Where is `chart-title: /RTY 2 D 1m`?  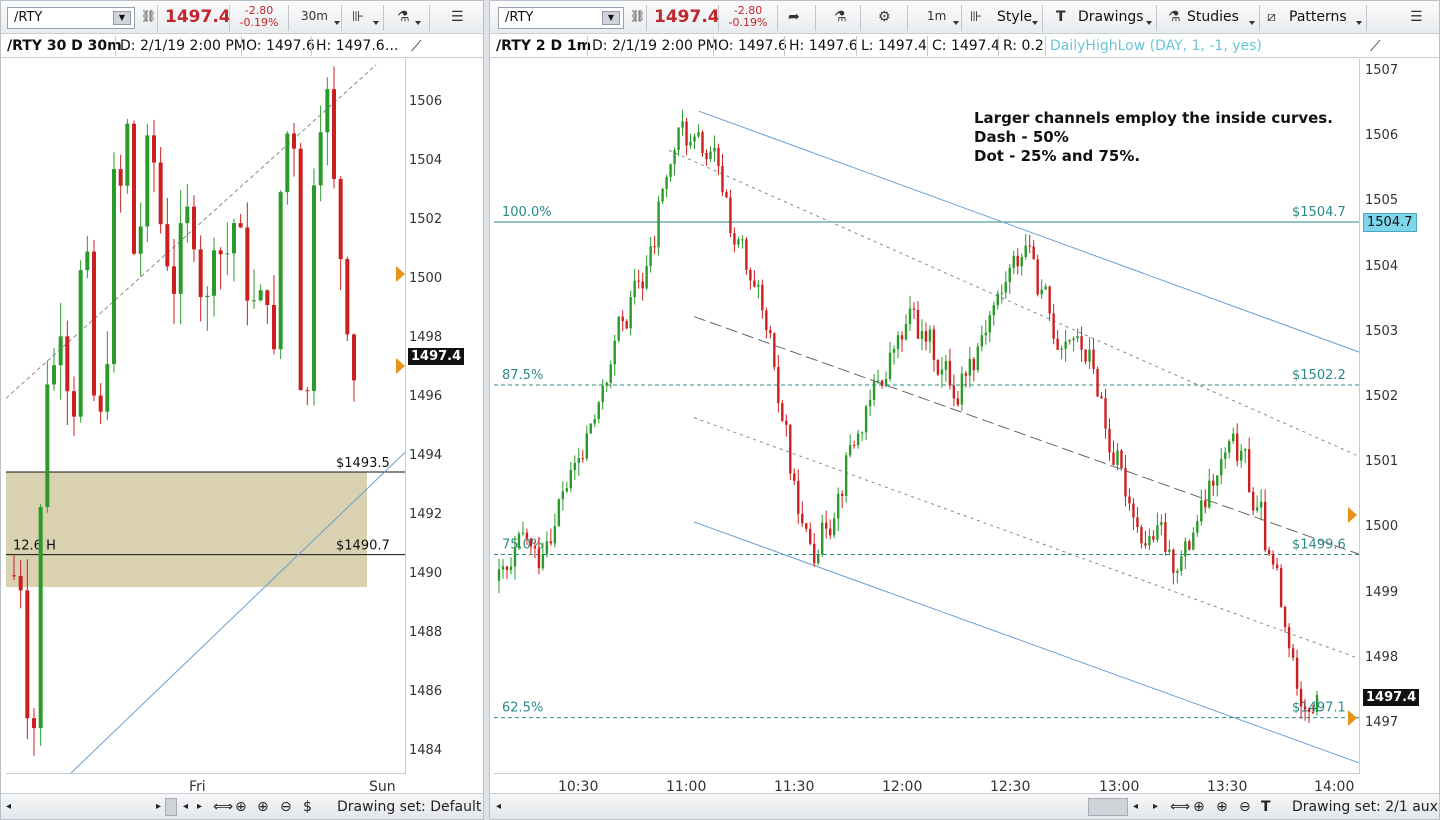
chart-title: /RTY 2 D 1m is located at coordinates (543, 46).